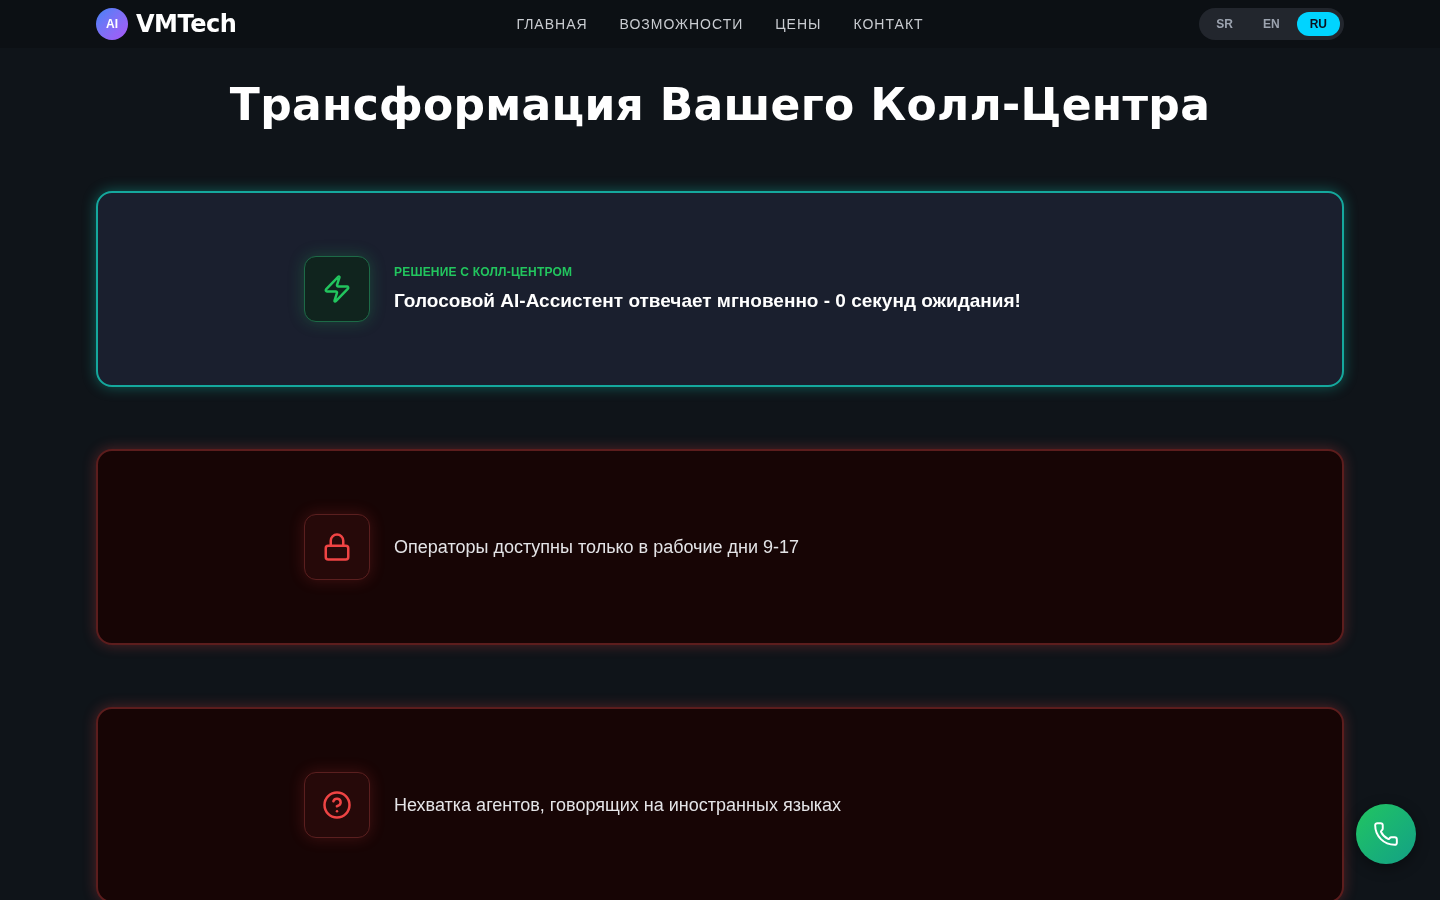  Describe the element at coordinates (337, 289) in the screenshot. I see `lightning-icon` at that location.